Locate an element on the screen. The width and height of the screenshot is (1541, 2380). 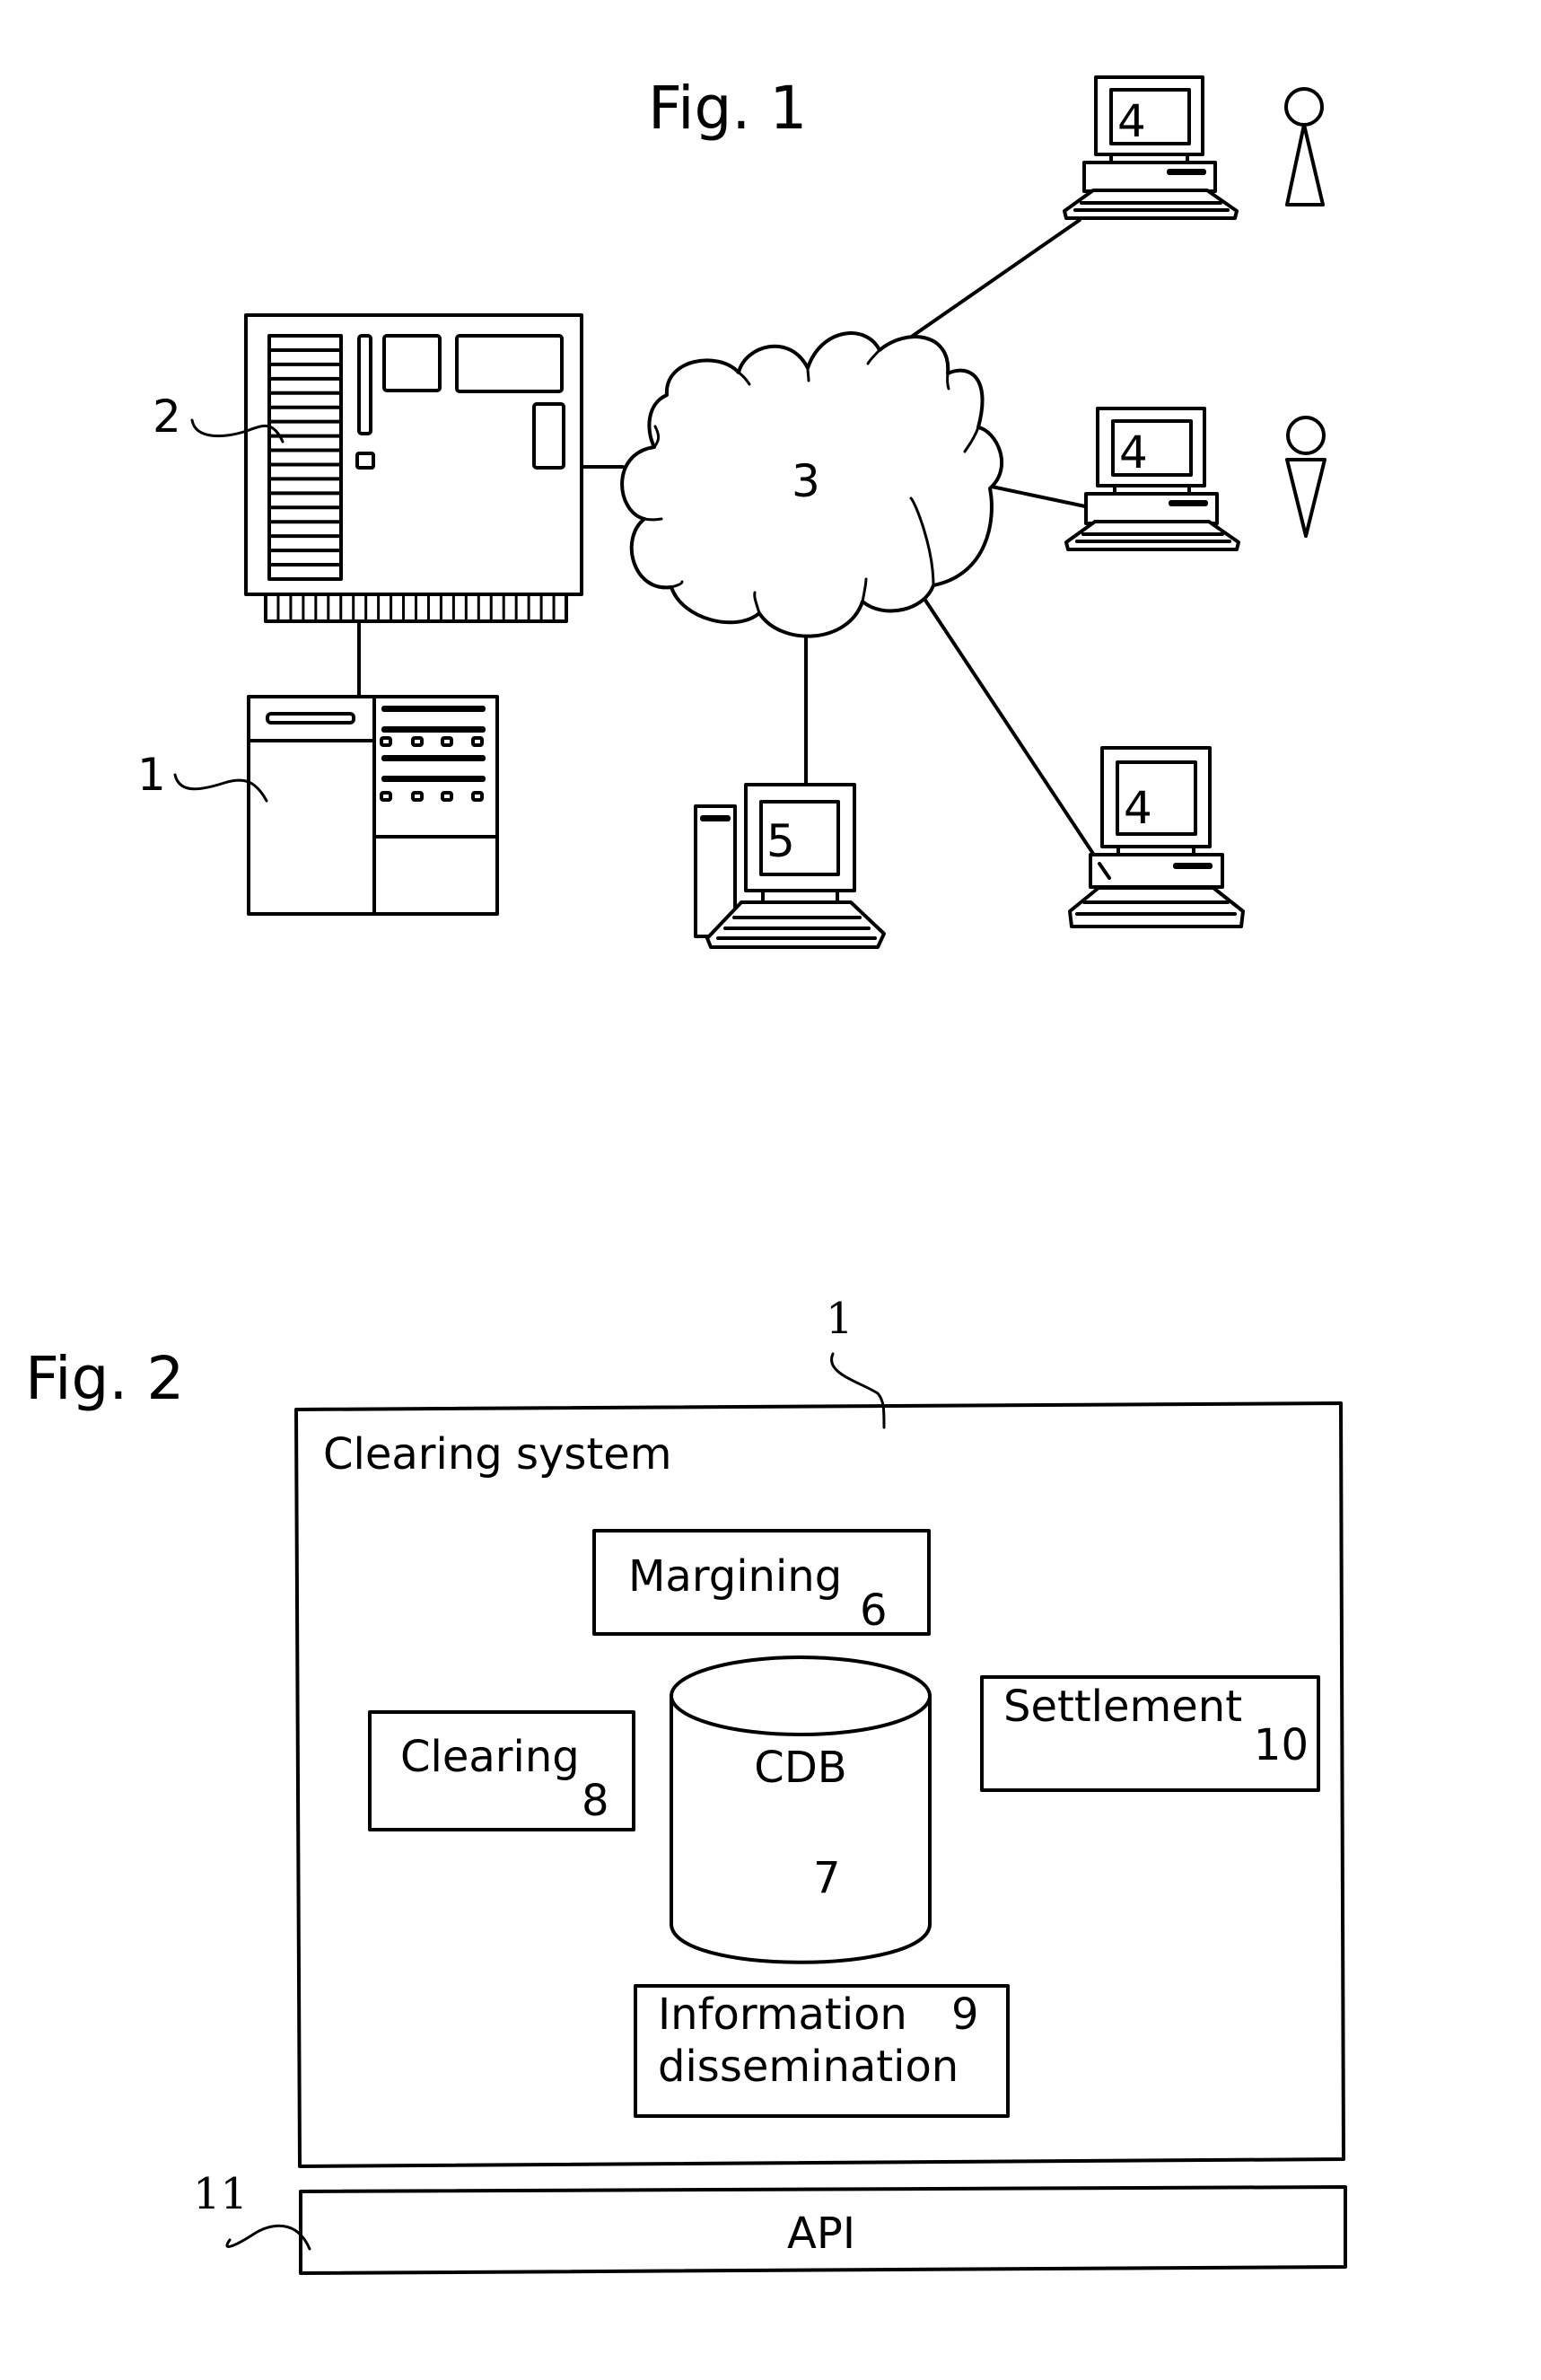
api-layer: API is located at coordinates (823, 2230).